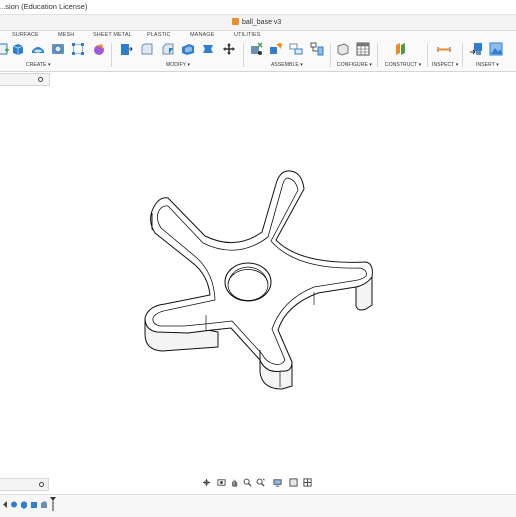 The image size is (516, 517). I want to click on window-title: ...sion (Education License), so click(44, 6).